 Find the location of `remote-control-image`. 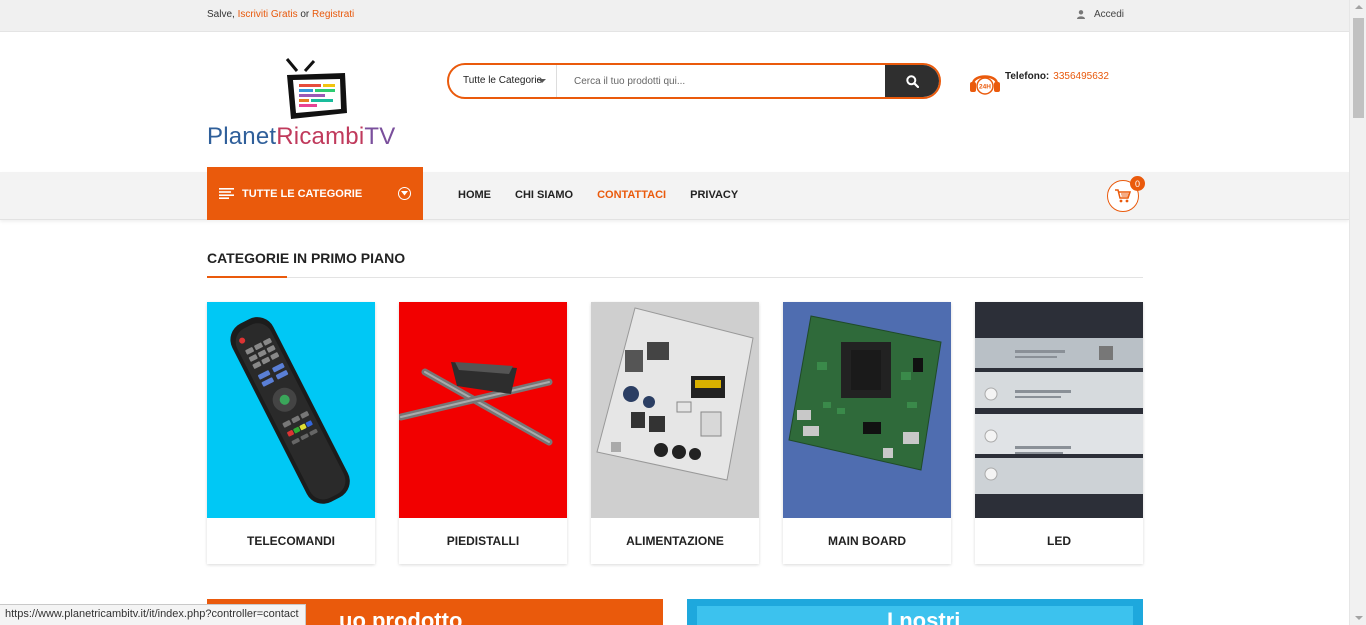

remote-control-image is located at coordinates (291, 410).